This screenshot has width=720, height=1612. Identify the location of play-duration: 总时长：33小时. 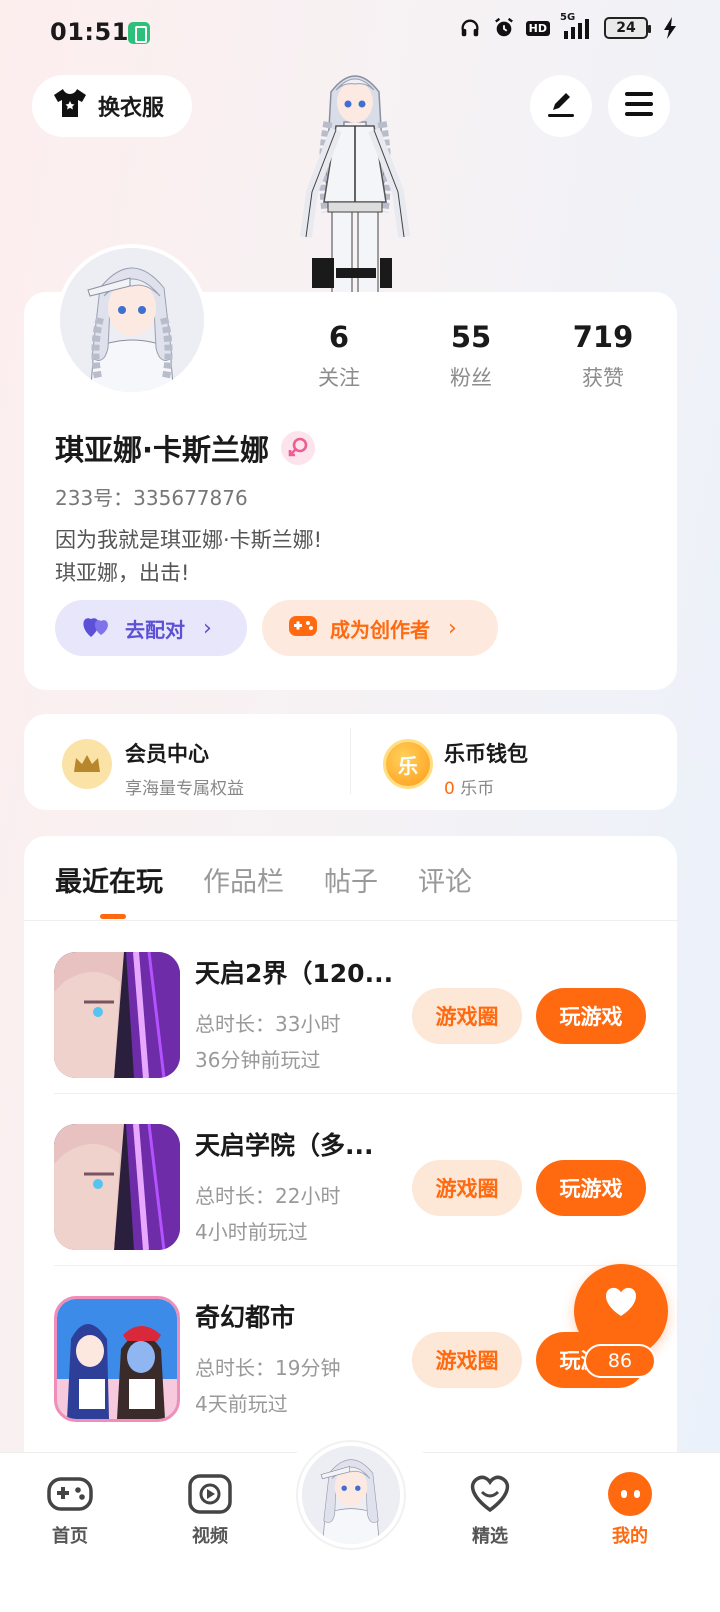
(268, 1024).